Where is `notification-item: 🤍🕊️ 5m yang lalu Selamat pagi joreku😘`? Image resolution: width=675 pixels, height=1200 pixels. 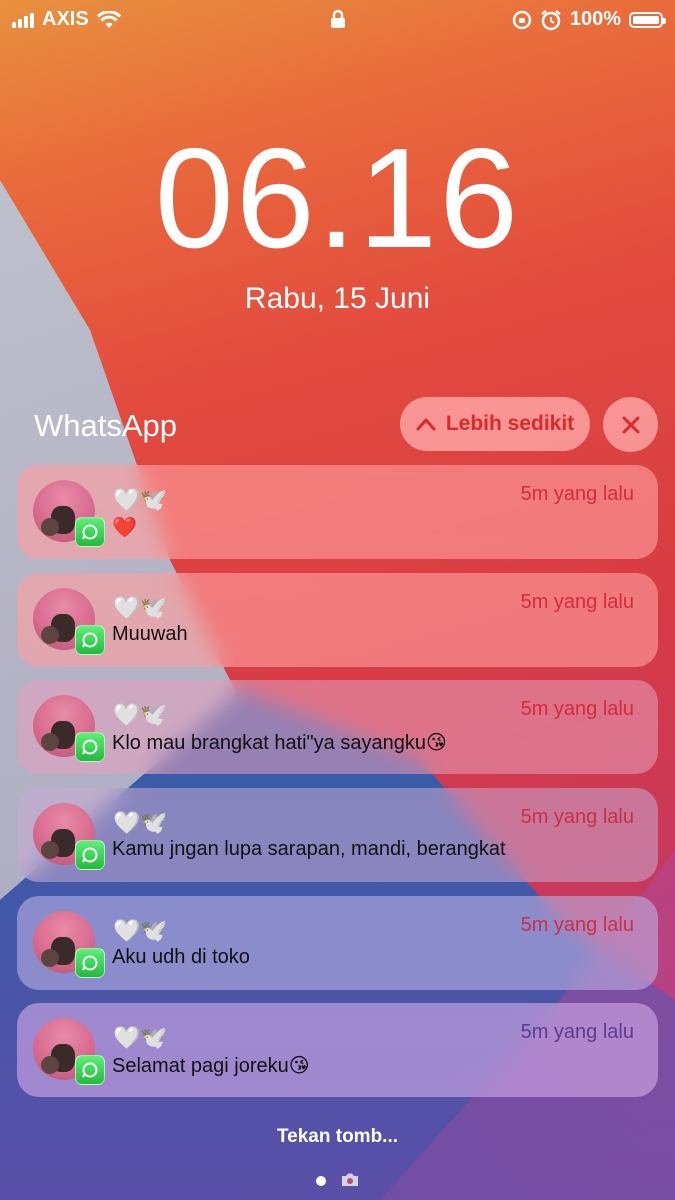 notification-item: 🤍🕊️ 5m yang lalu Selamat pagi joreku😘 is located at coordinates (337, 1050).